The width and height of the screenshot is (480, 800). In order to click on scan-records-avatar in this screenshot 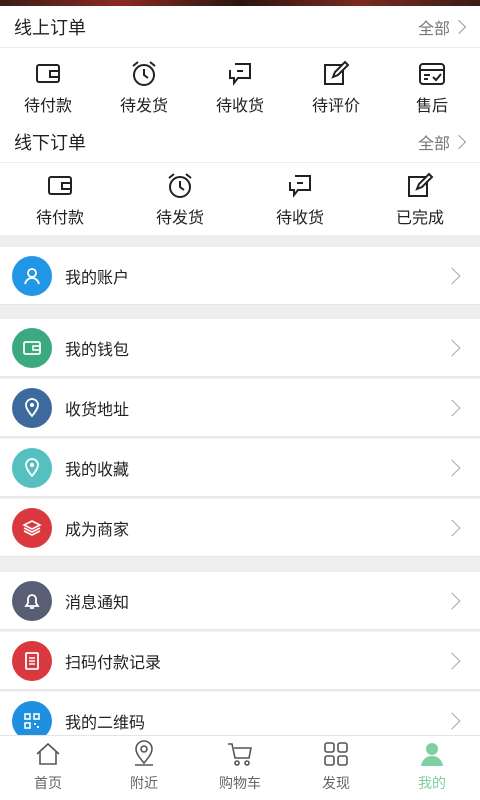, I will do `click(32, 660)`.